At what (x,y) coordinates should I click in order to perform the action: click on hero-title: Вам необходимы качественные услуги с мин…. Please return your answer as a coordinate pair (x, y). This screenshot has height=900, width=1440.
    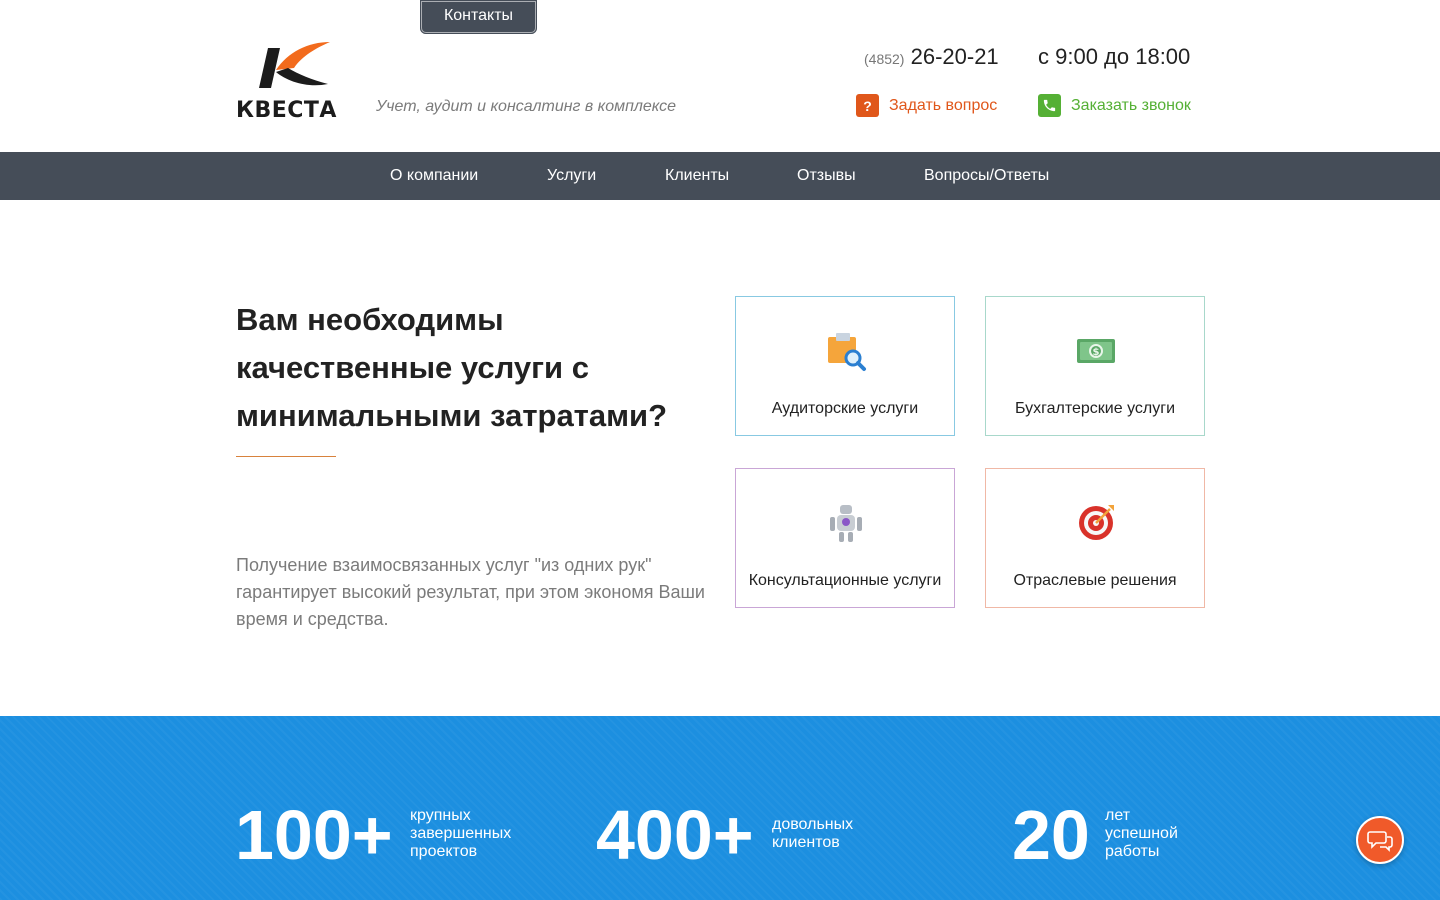
    Looking at the image, I should click on (452, 367).